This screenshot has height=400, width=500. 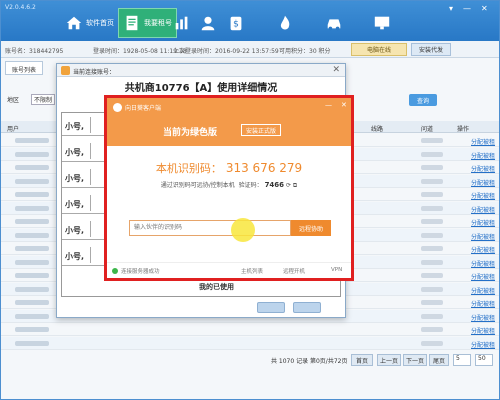 What do you see at coordinates (288, 185) in the screenshot?
I see `refresh-icon: ⟳` at bounding box center [288, 185].